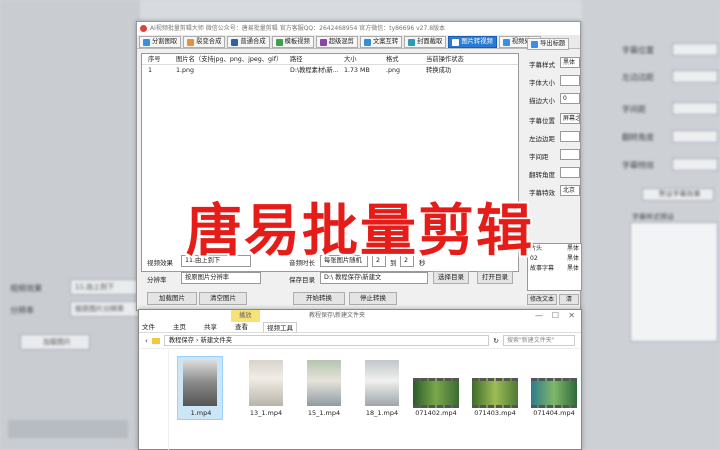 This screenshot has width=720, height=450. I want to click on choose-dir-button: 选择目录, so click(451, 277).